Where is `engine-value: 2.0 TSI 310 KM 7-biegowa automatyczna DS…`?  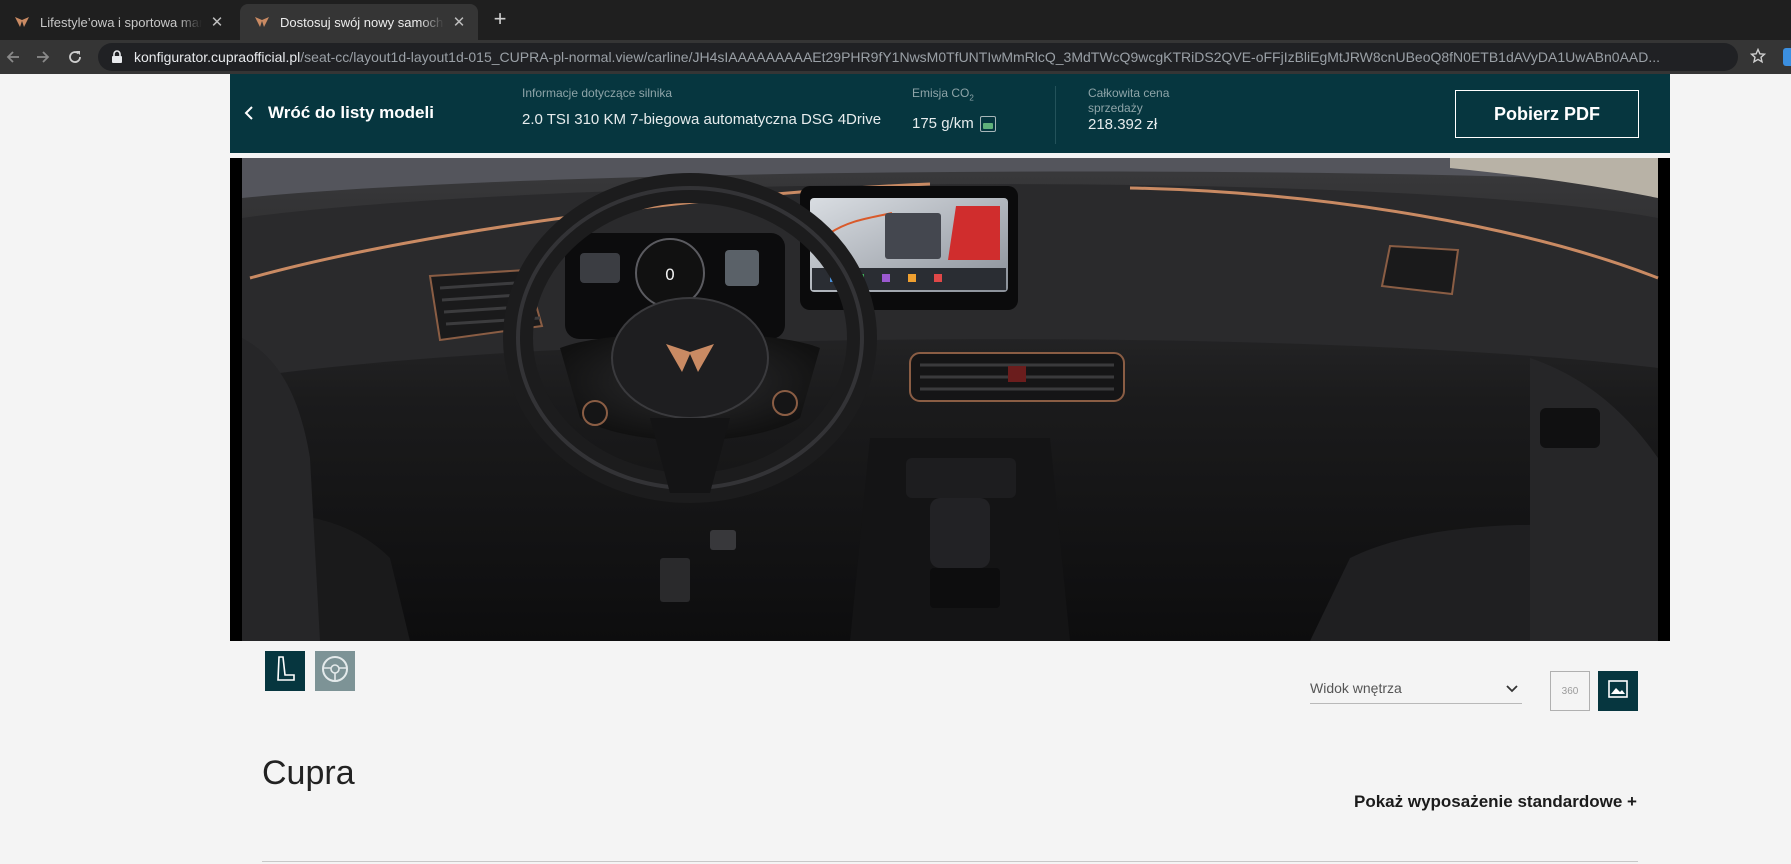
engine-value: 2.0 TSI 310 KM 7-biegowa automatyczna DS… is located at coordinates (702, 119).